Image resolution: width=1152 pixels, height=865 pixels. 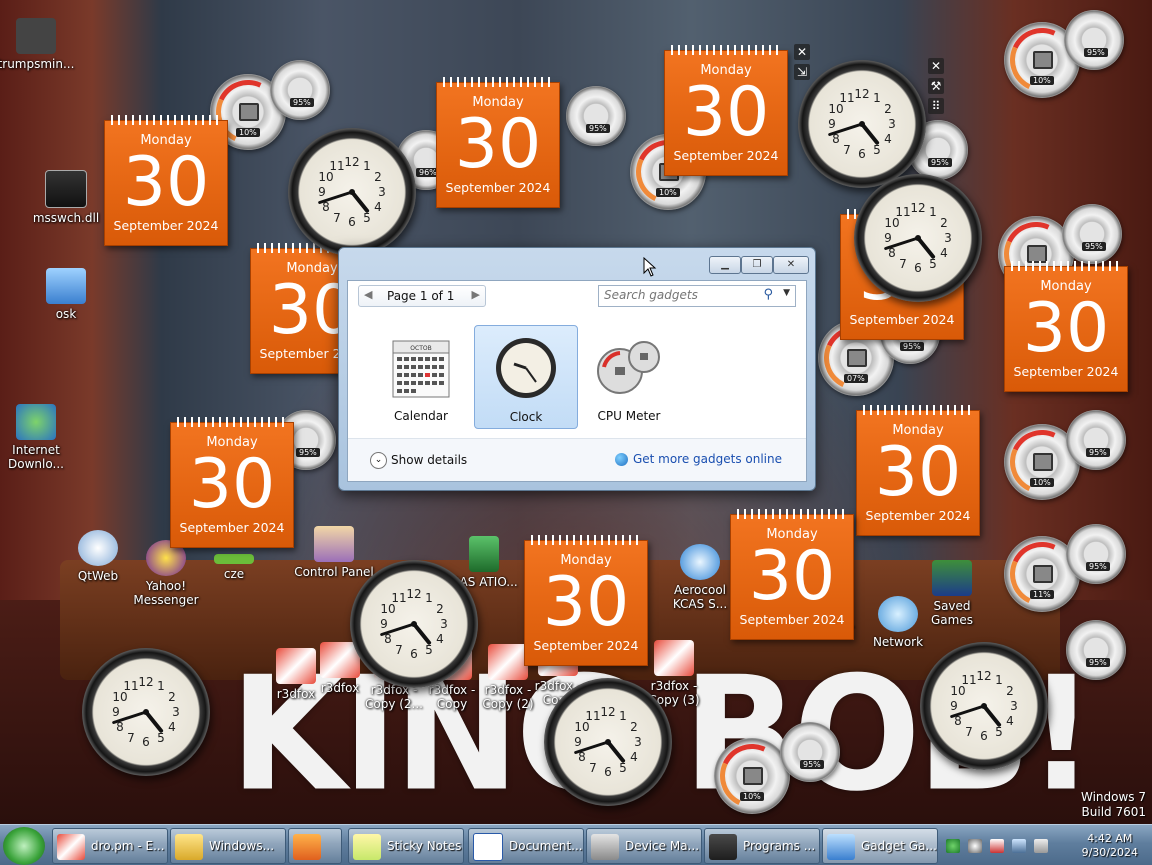 What do you see at coordinates (802, 72) in the screenshot?
I see `resize-icon: ⇲` at bounding box center [802, 72].